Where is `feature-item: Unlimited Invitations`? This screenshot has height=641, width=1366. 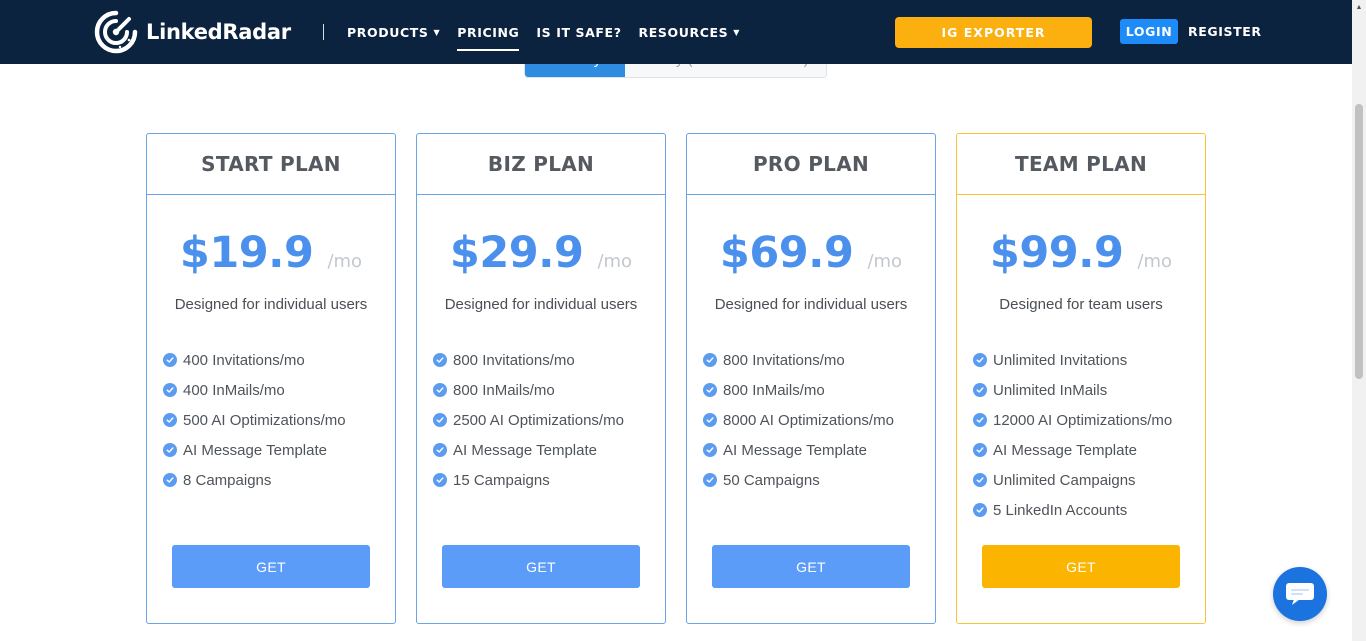
feature-item: Unlimited Invitations is located at coordinates (1089, 360).